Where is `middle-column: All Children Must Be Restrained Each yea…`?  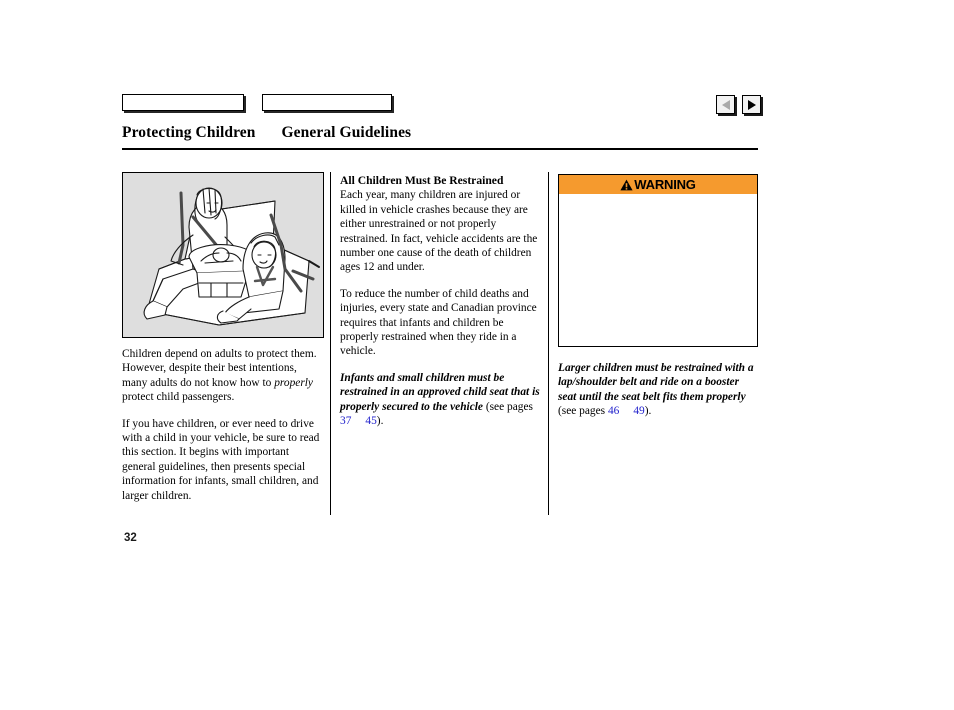
middle-column: All Children Must Be Restrained Each yea… is located at coordinates (441, 301).